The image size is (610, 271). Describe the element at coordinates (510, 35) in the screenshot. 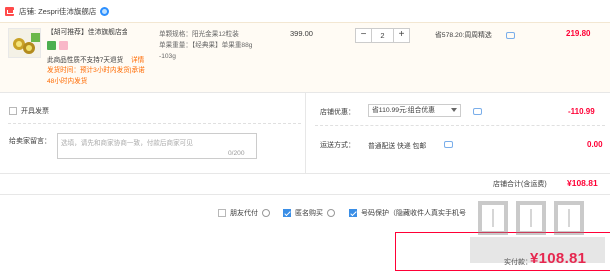

I see `promo-info-icon` at that location.